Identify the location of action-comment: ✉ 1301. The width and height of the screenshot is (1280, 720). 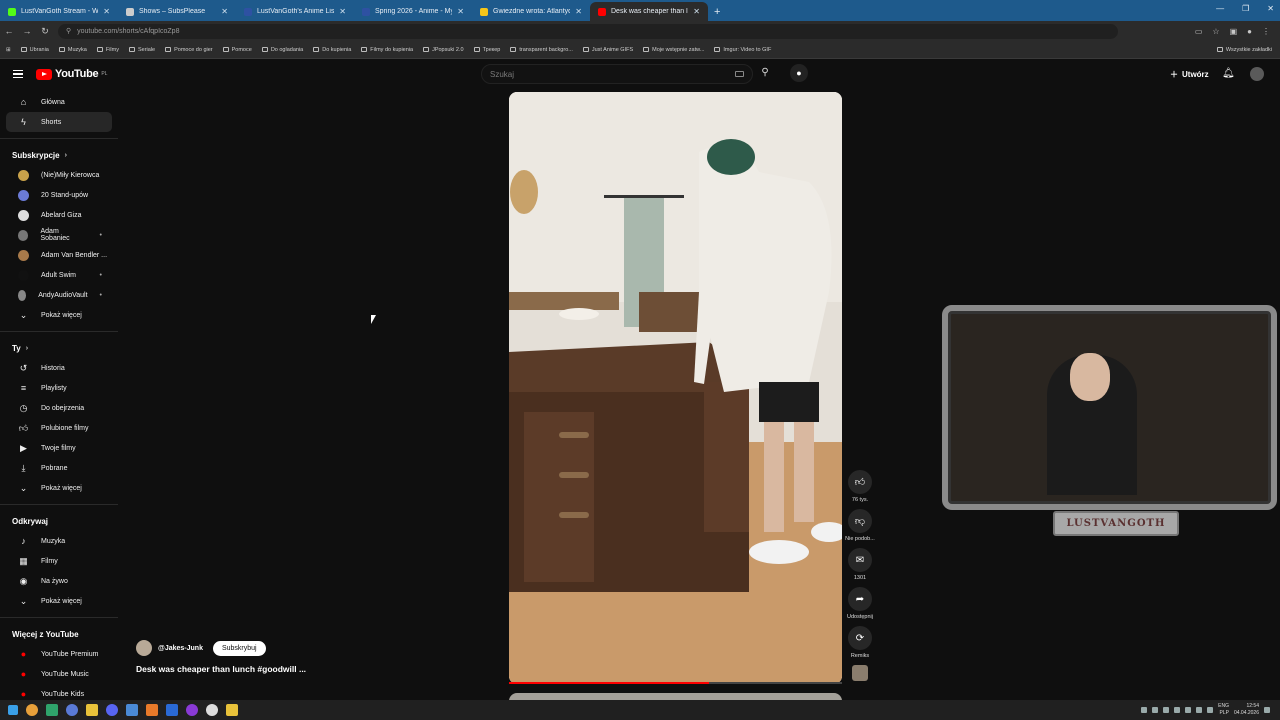
(860, 564).